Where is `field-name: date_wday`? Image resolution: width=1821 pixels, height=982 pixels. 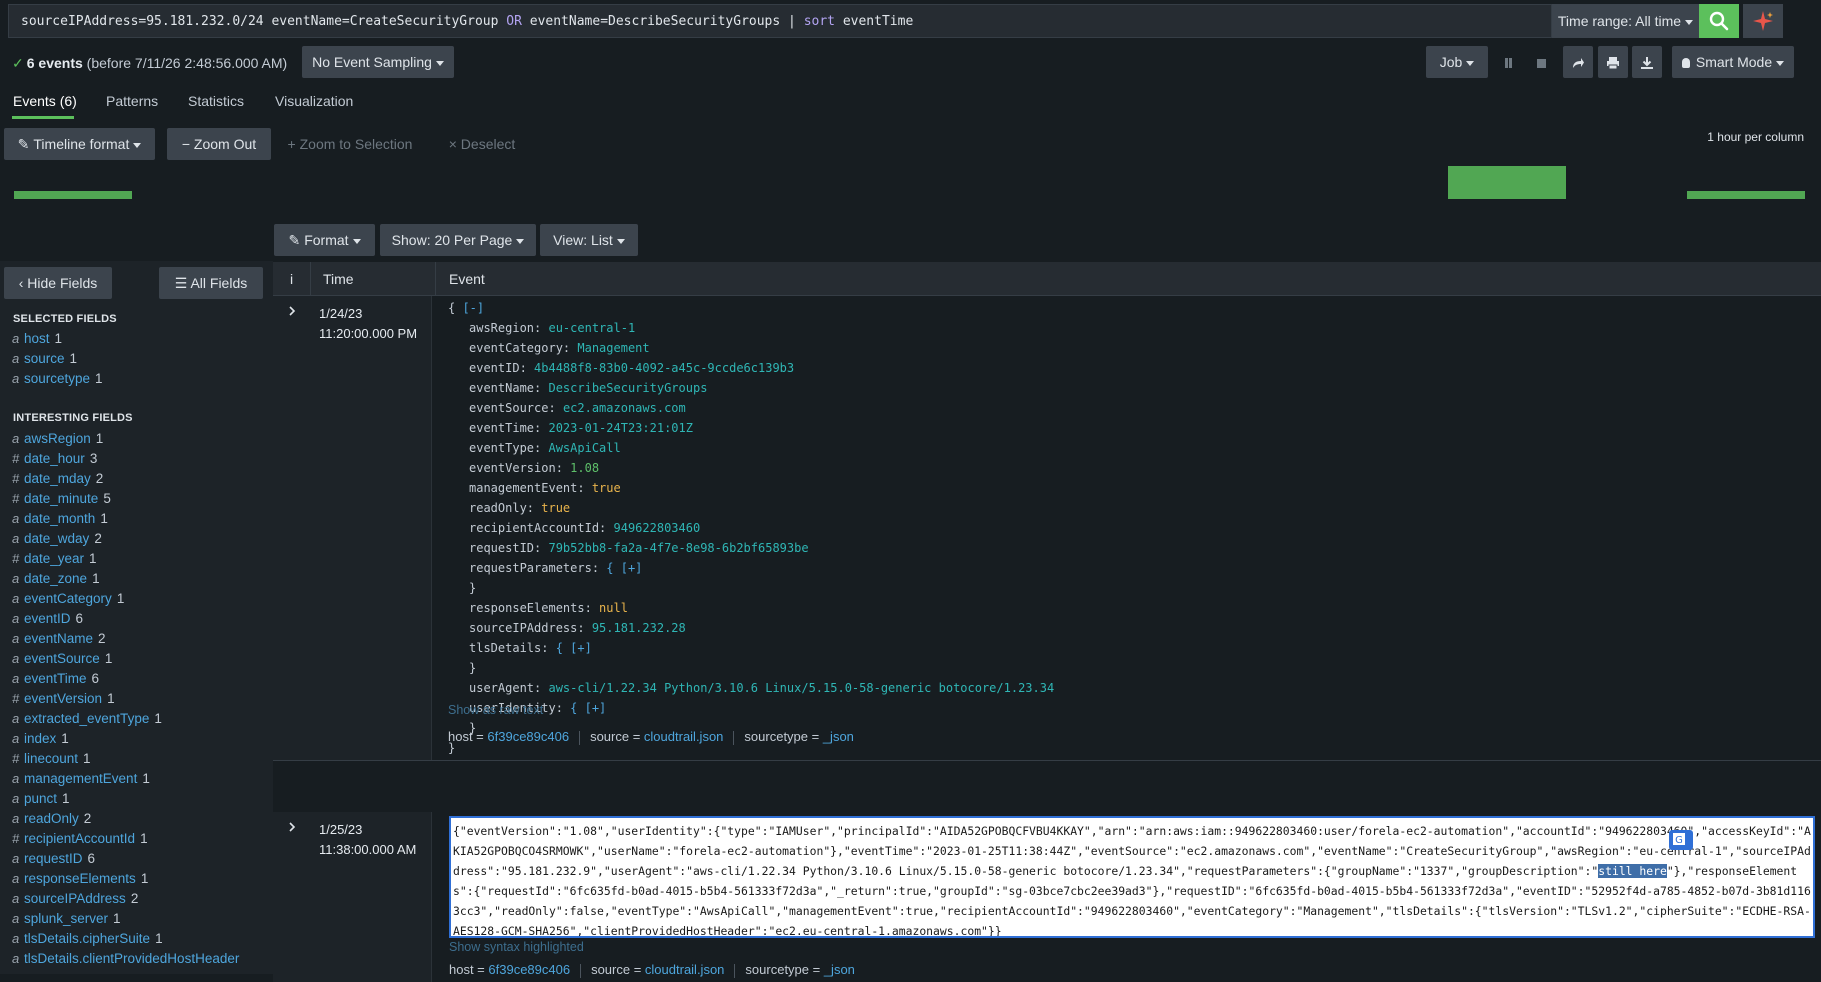 field-name: date_wday is located at coordinates (57, 538).